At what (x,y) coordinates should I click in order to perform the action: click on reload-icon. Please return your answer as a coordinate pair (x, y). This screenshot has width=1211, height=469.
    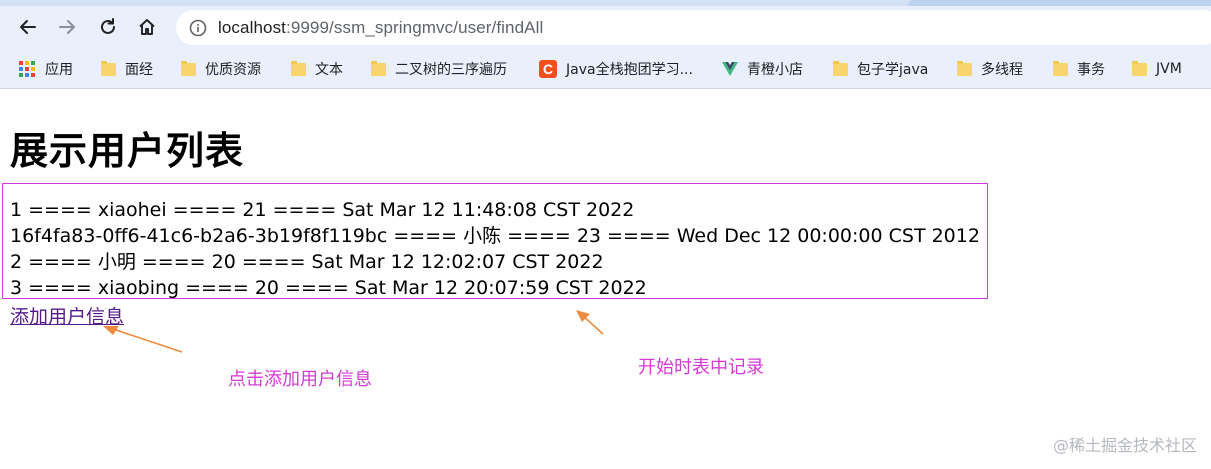
    Looking at the image, I should click on (108, 26).